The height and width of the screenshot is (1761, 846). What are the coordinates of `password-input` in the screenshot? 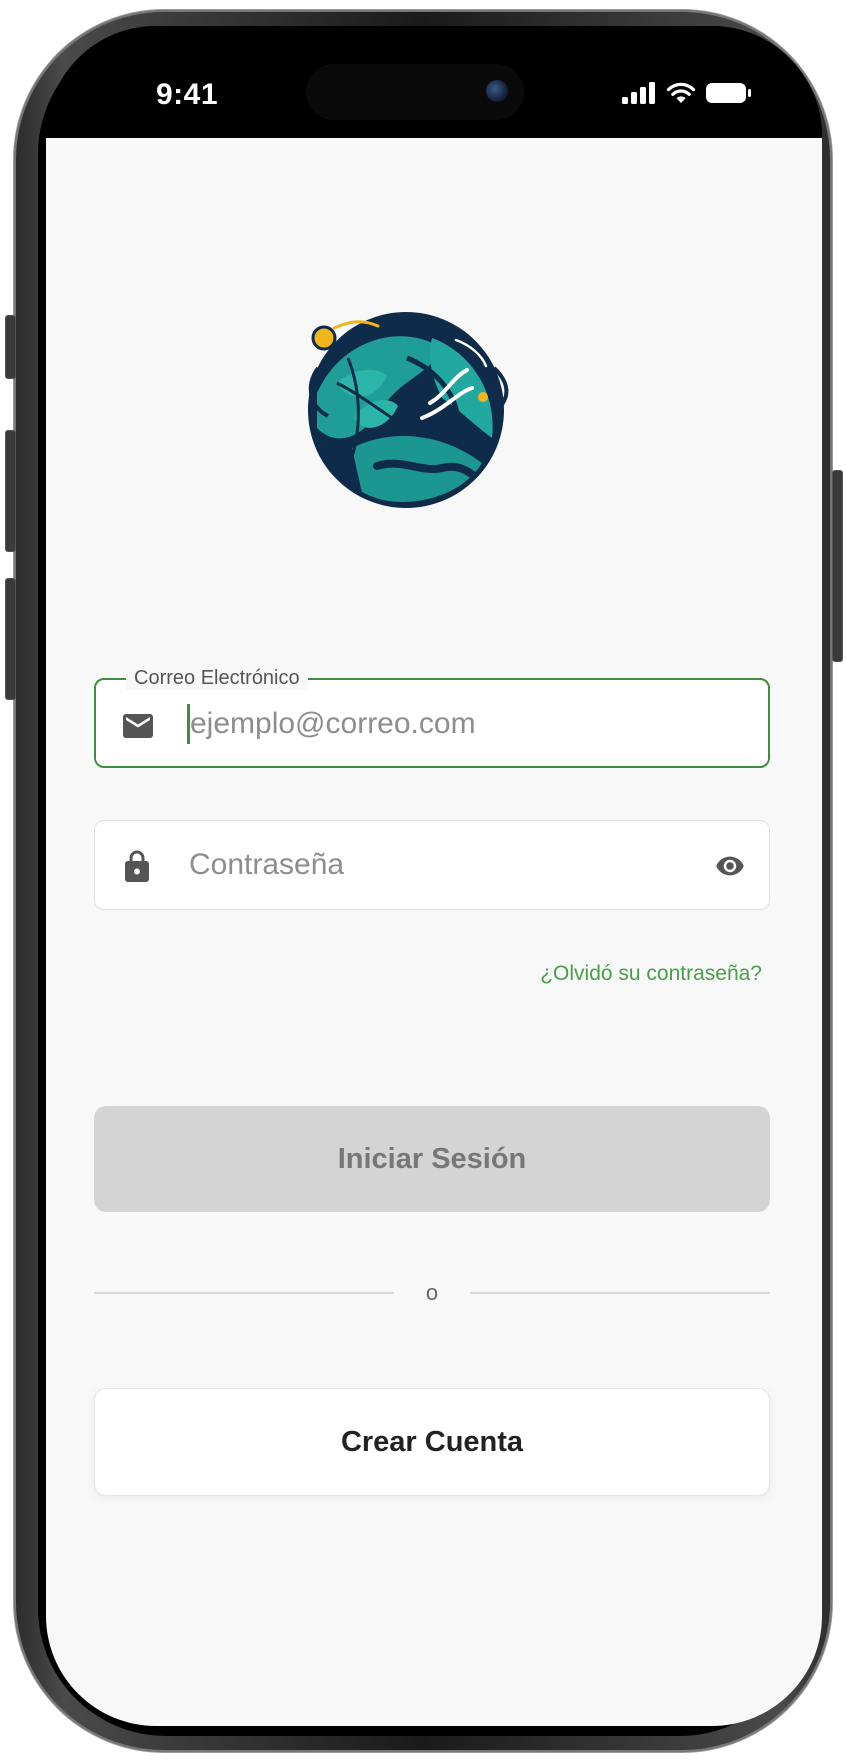 It's located at (439, 865).